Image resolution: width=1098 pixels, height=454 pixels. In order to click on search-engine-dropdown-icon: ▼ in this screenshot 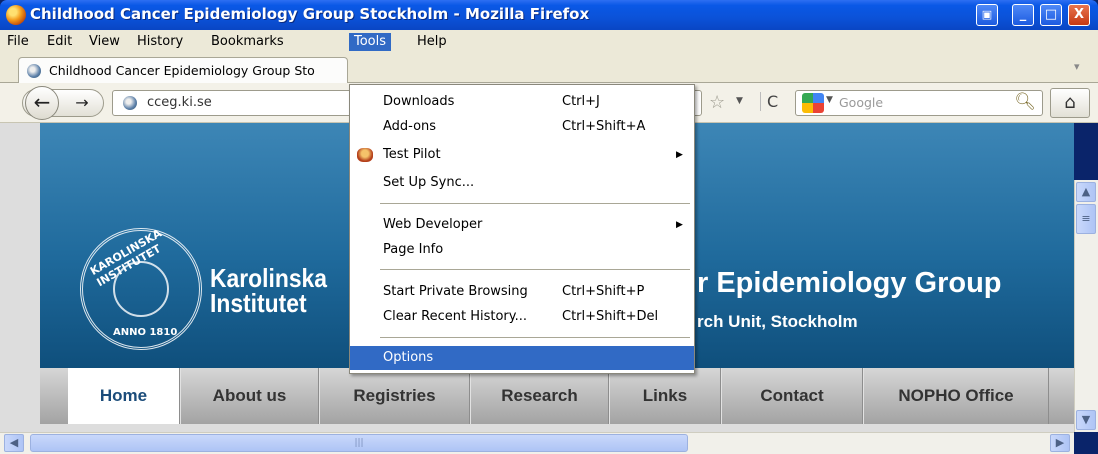, I will do `click(829, 100)`.